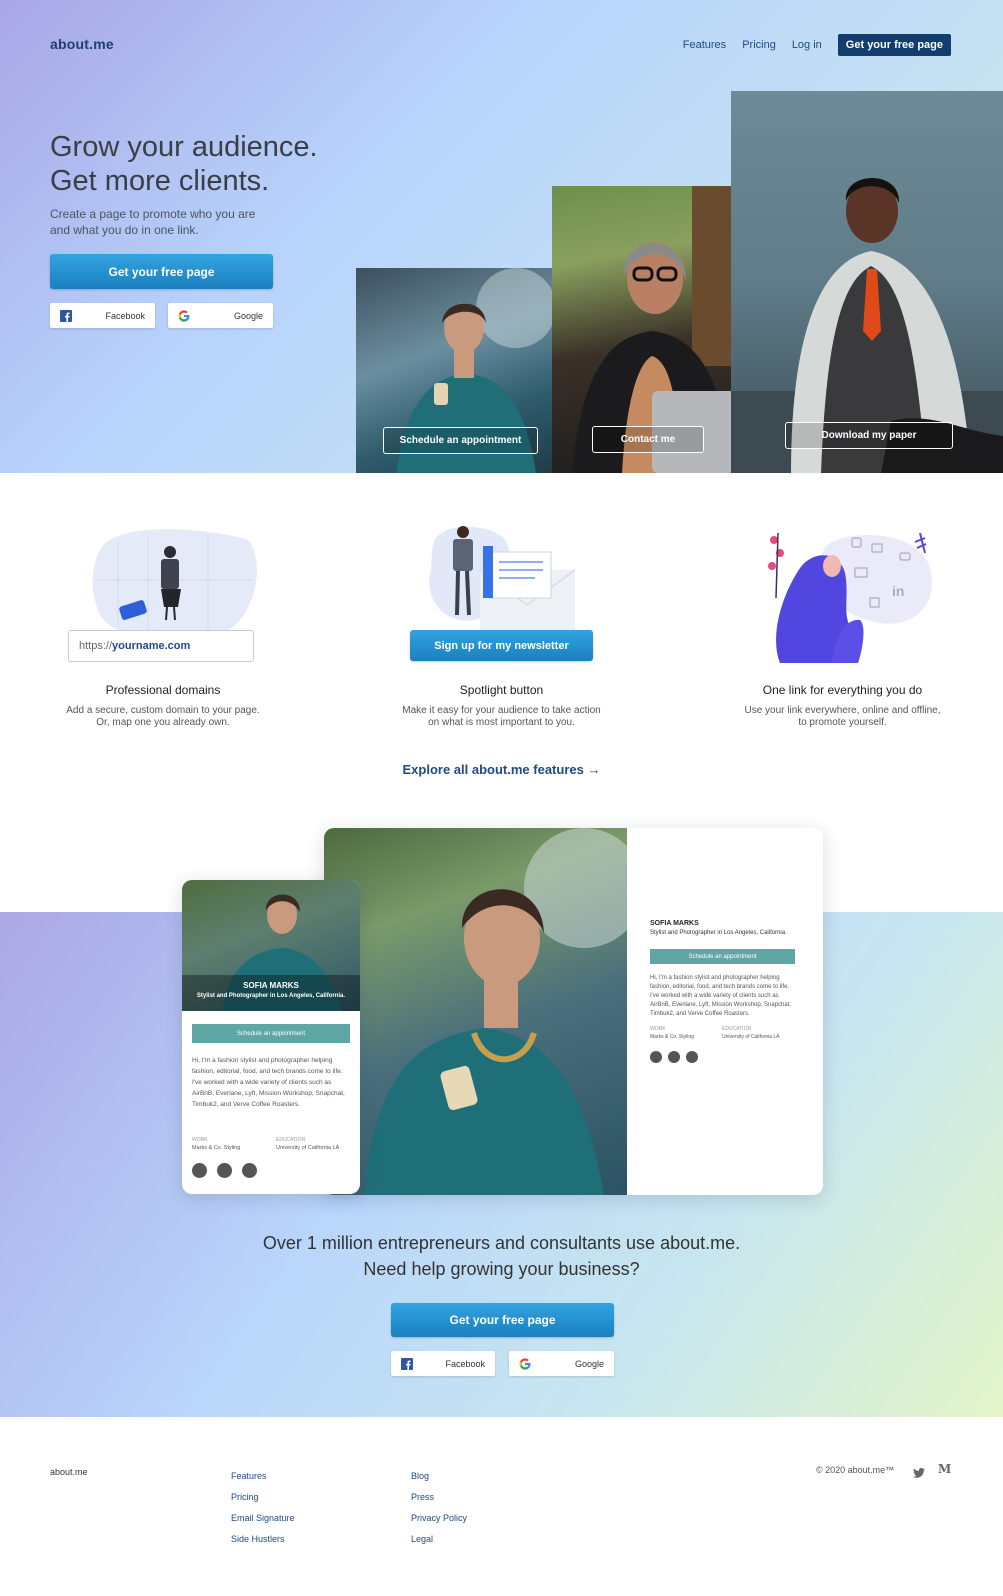  Describe the element at coordinates (216, 1148) in the screenshot. I see `mobile-work-value: Marks & Co. Styling` at that location.